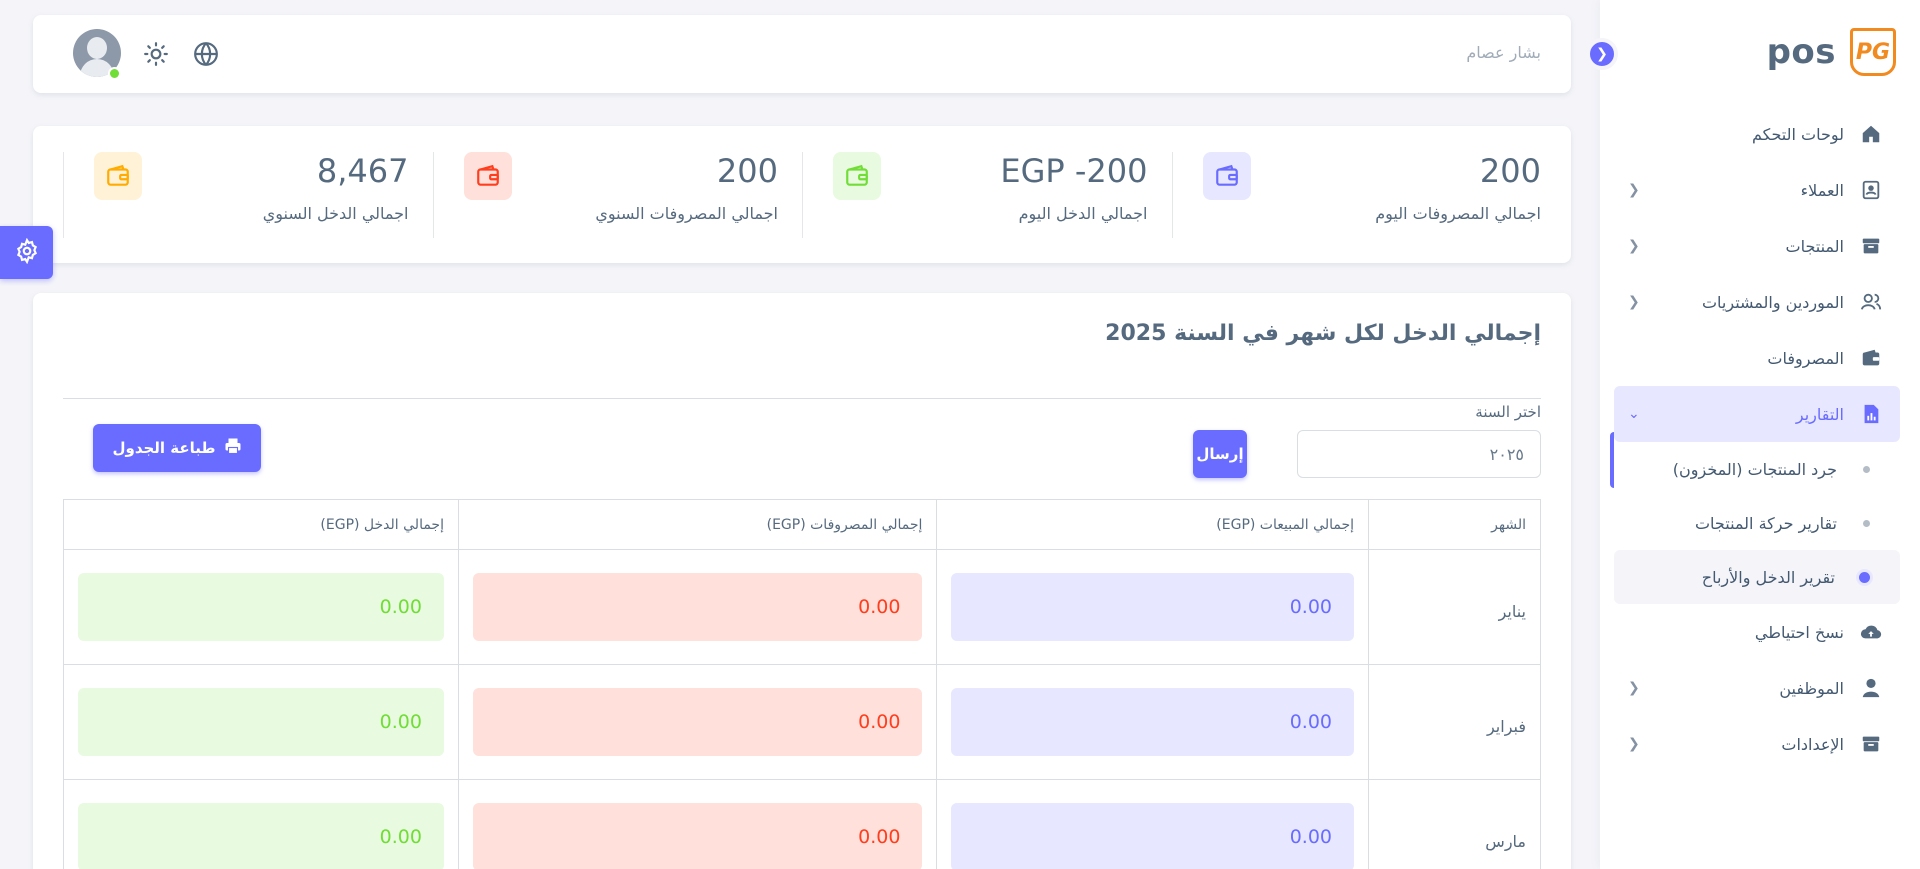 The image size is (1920, 869). I want to click on sidebar-item-label: الموردين والمشتريات, so click(1772, 302).